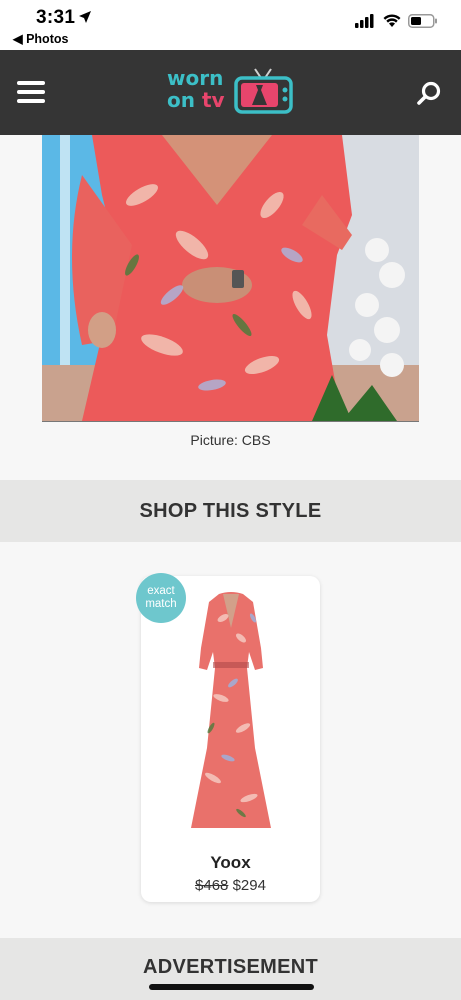  What do you see at coordinates (161, 604) in the screenshot?
I see `badge-line-2: match` at bounding box center [161, 604].